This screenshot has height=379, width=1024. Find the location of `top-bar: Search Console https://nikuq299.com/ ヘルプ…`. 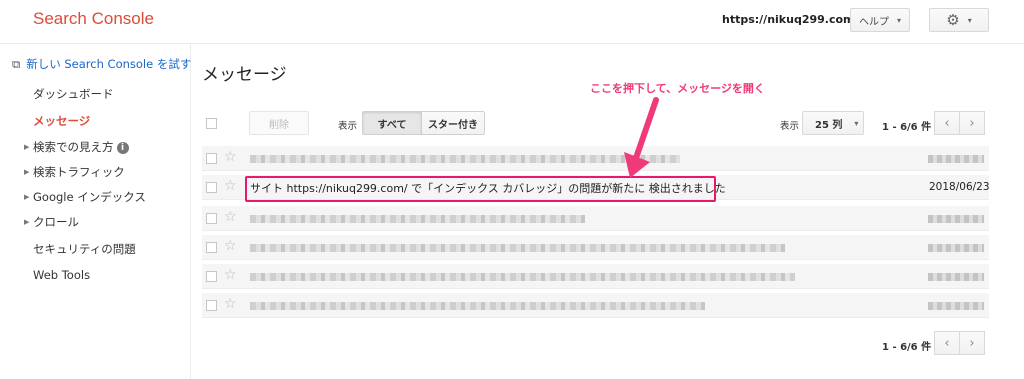

top-bar: Search Console https://nikuq299.com/ ヘルプ… is located at coordinates (512, 22).